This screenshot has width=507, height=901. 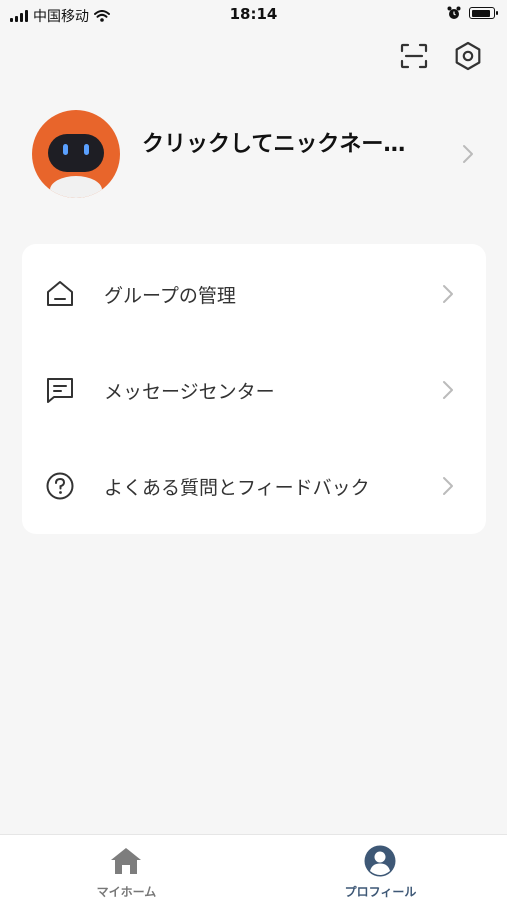 I want to click on help-icon, so click(x=60, y=486).